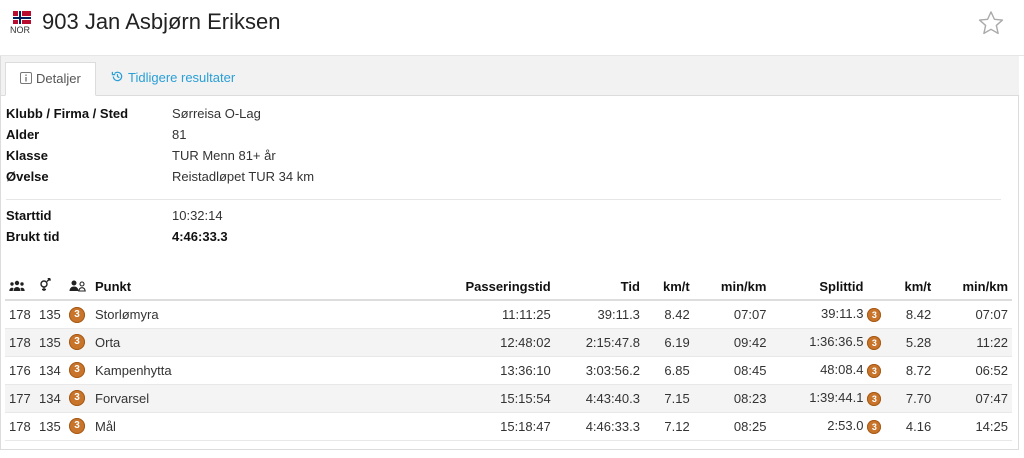 The width and height of the screenshot is (1024, 458). I want to click on info-value: TUR Menn 81+ år, so click(224, 155).